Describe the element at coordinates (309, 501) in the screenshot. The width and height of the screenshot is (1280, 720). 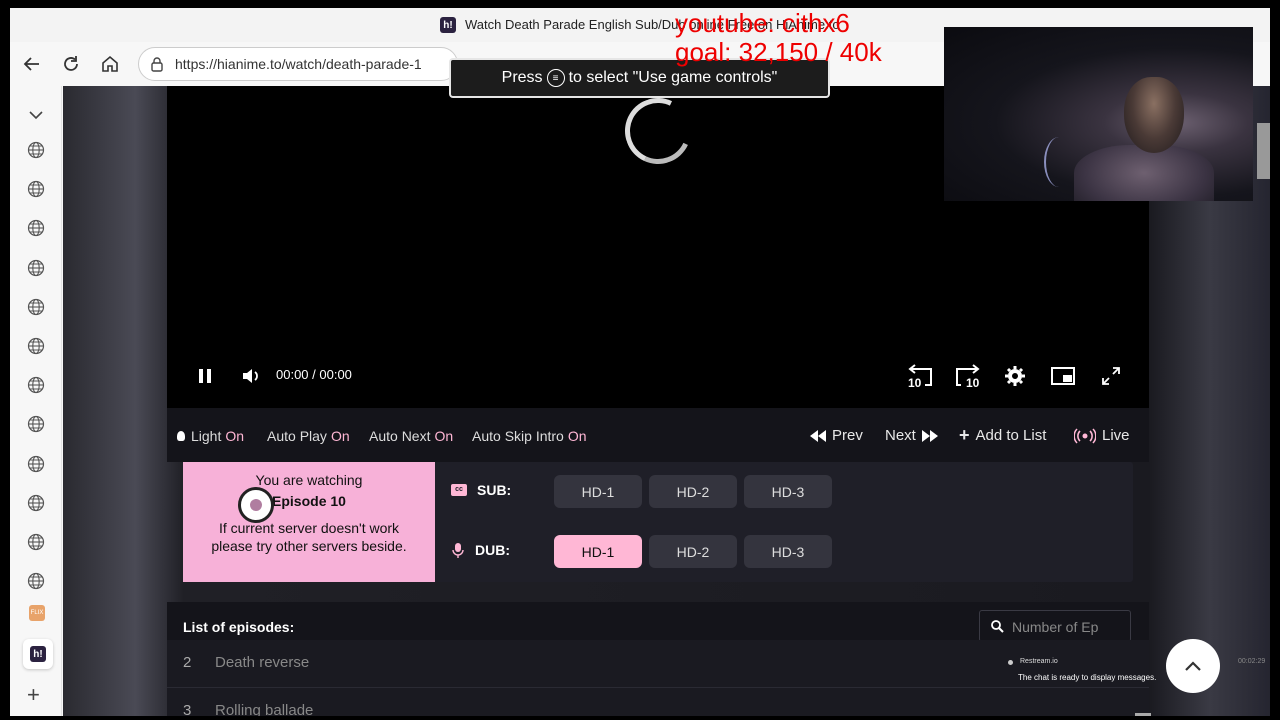
I see `notice-episode: Episode 10` at that location.